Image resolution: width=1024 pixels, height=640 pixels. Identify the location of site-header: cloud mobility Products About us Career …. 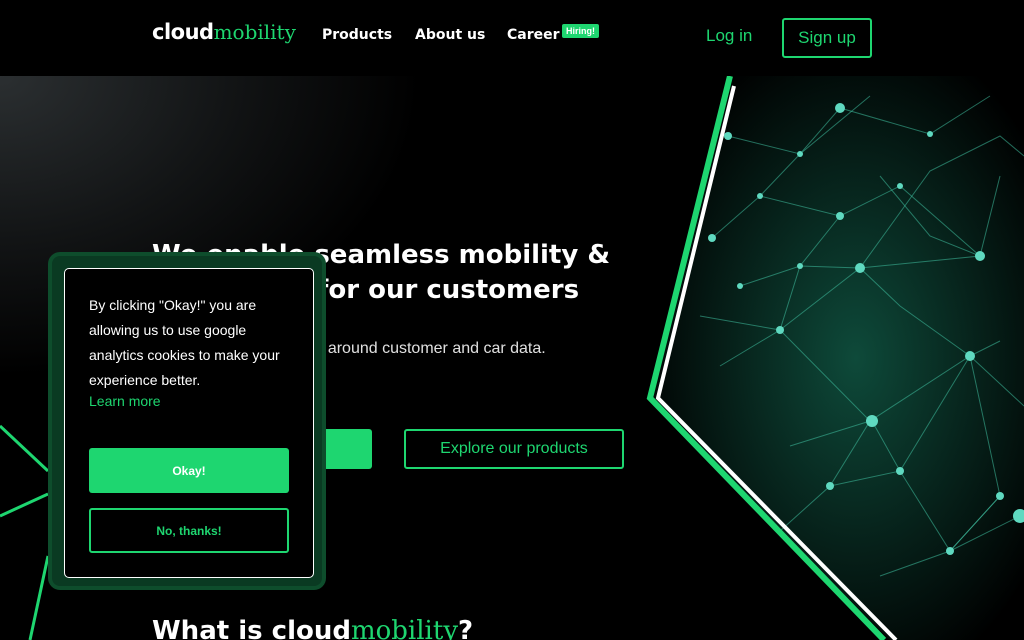
(512, 38).